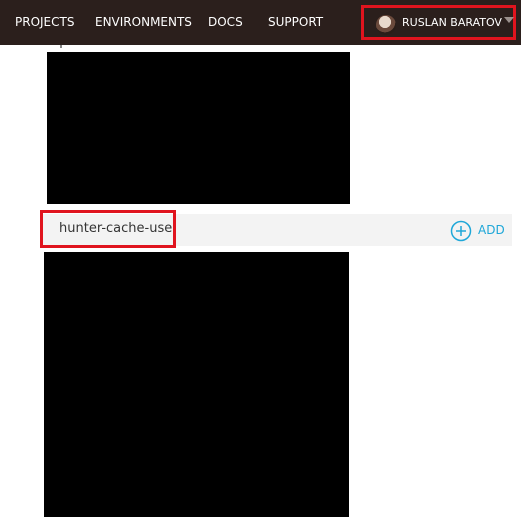 The width and height of the screenshot is (521, 517). Describe the element at coordinates (225, 22) in the screenshot. I see `nav-docs: DOCS` at that location.